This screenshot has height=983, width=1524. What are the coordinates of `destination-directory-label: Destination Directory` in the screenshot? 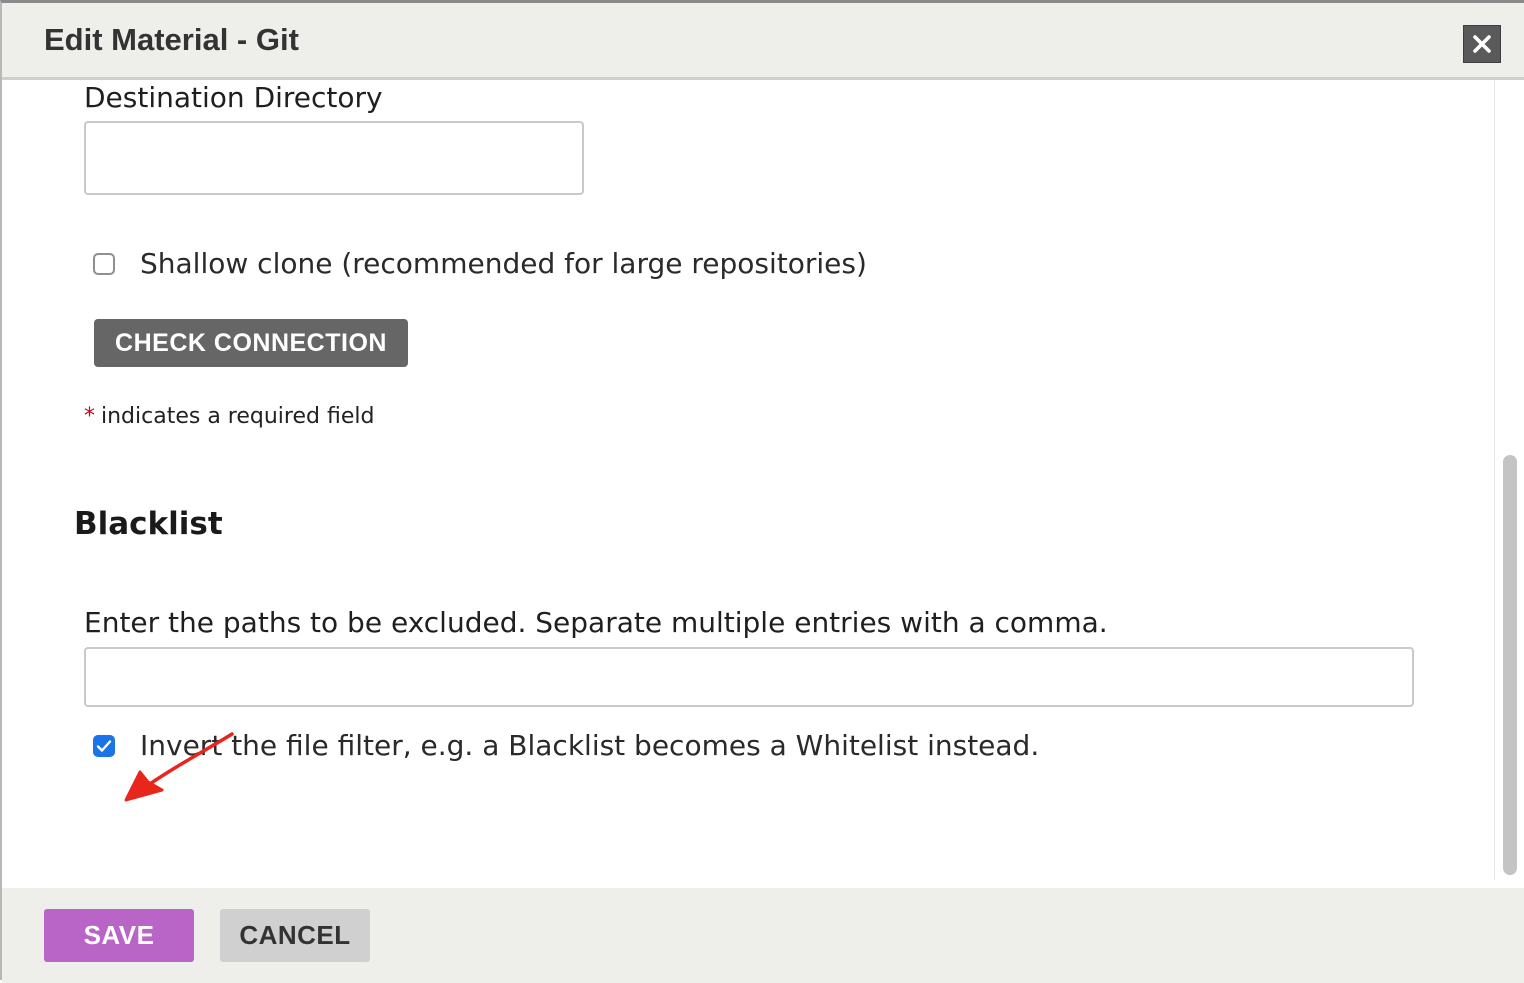 It's located at (233, 97).